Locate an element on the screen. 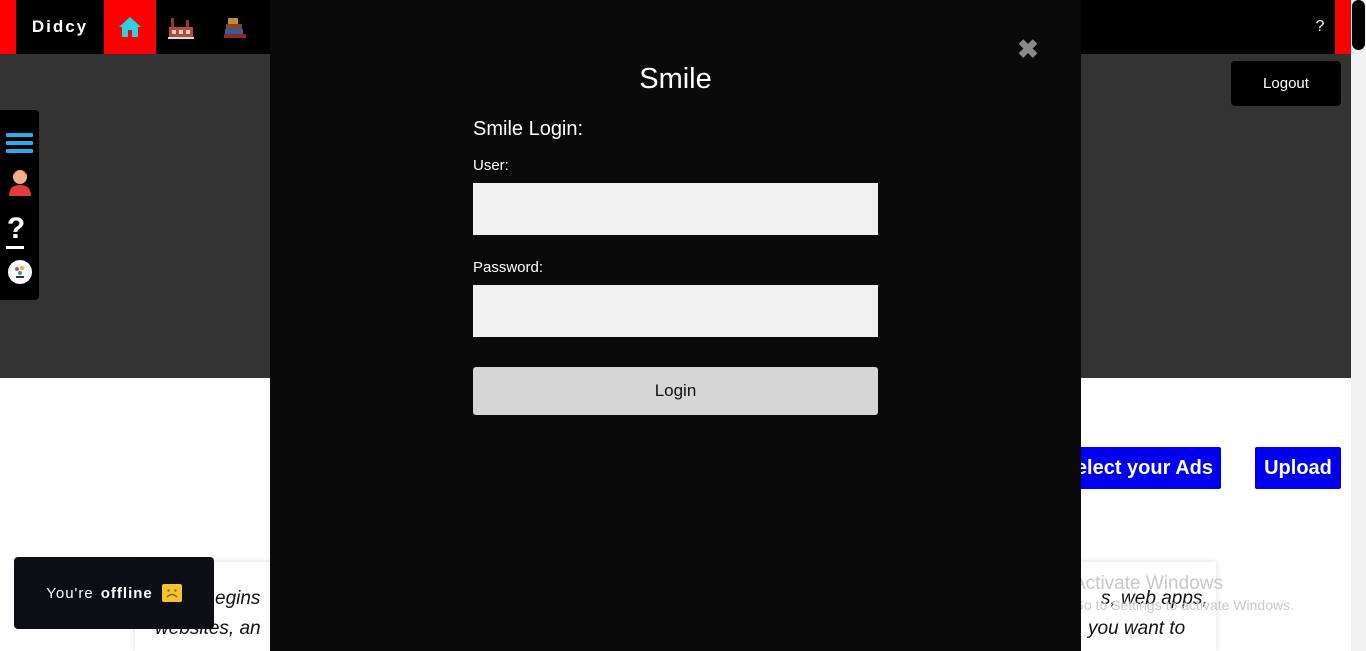 This screenshot has height=651, width=1366. password-label: Password: is located at coordinates (508, 267).